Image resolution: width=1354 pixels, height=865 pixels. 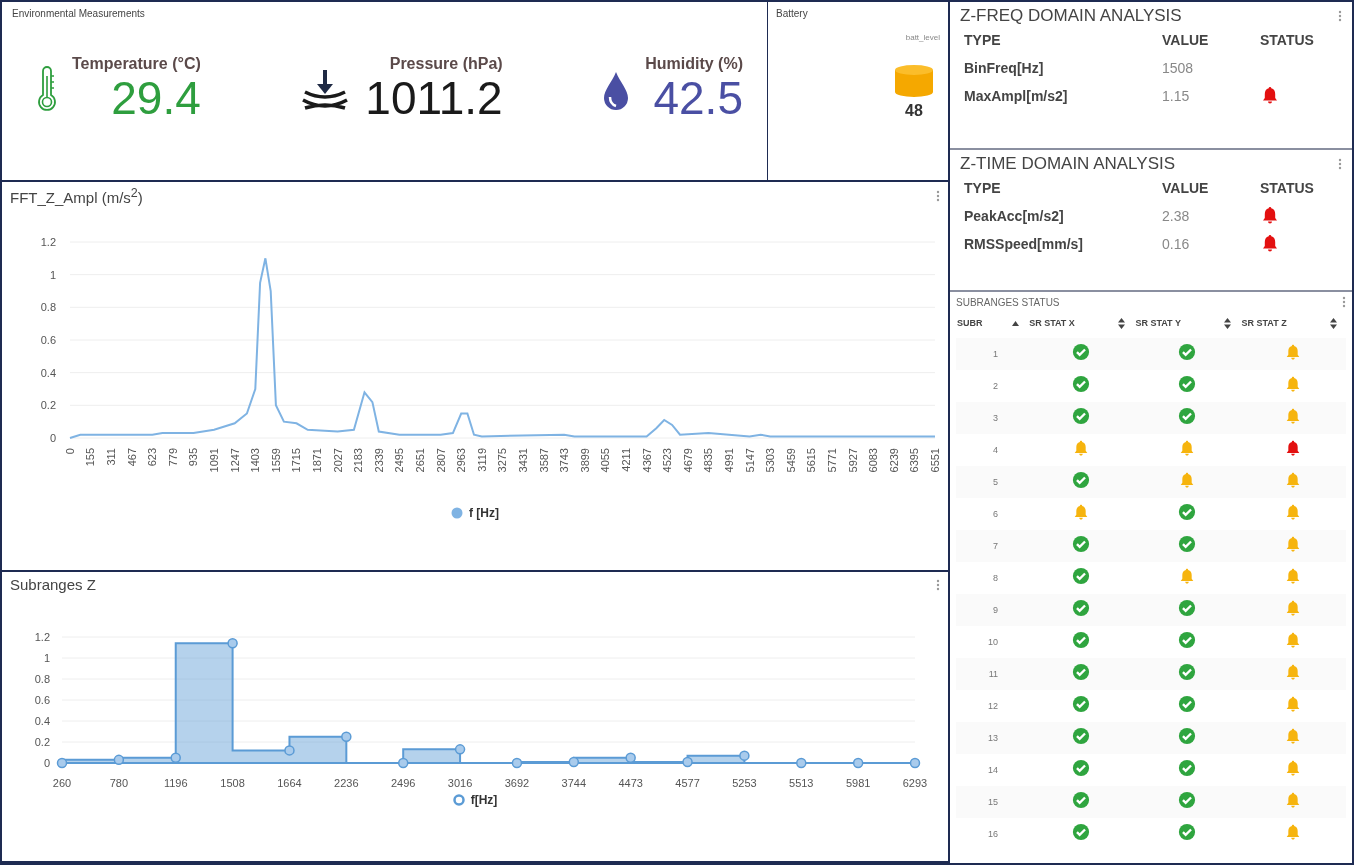 What do you see at coordinates (694, 64) in the screenshot?
I see `metric-label: Humidity (%)` at bounding box center [694, 64].